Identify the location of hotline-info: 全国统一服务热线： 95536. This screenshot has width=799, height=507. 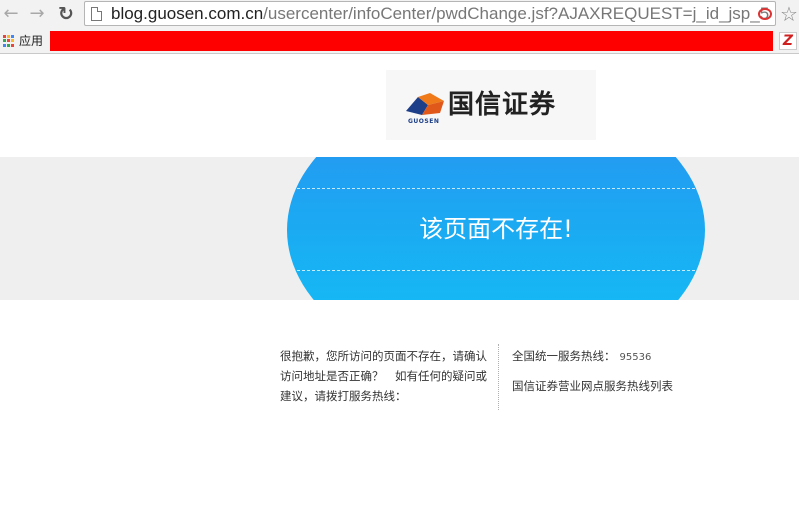
(581, 357).